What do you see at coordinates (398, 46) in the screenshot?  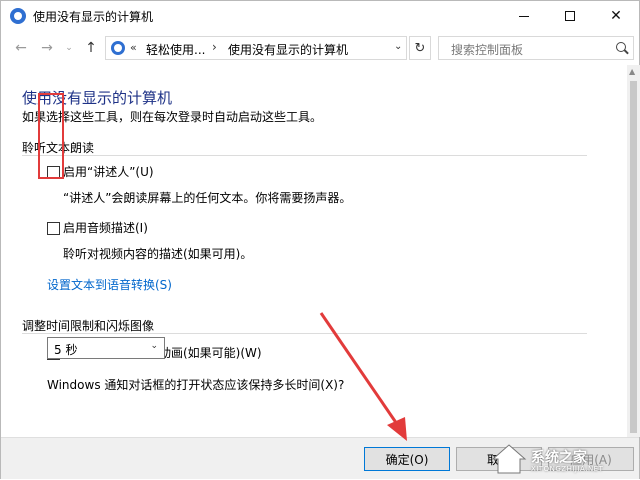 I see `address-dropdown-icon: ⌄` at bounding box center [398, 46].